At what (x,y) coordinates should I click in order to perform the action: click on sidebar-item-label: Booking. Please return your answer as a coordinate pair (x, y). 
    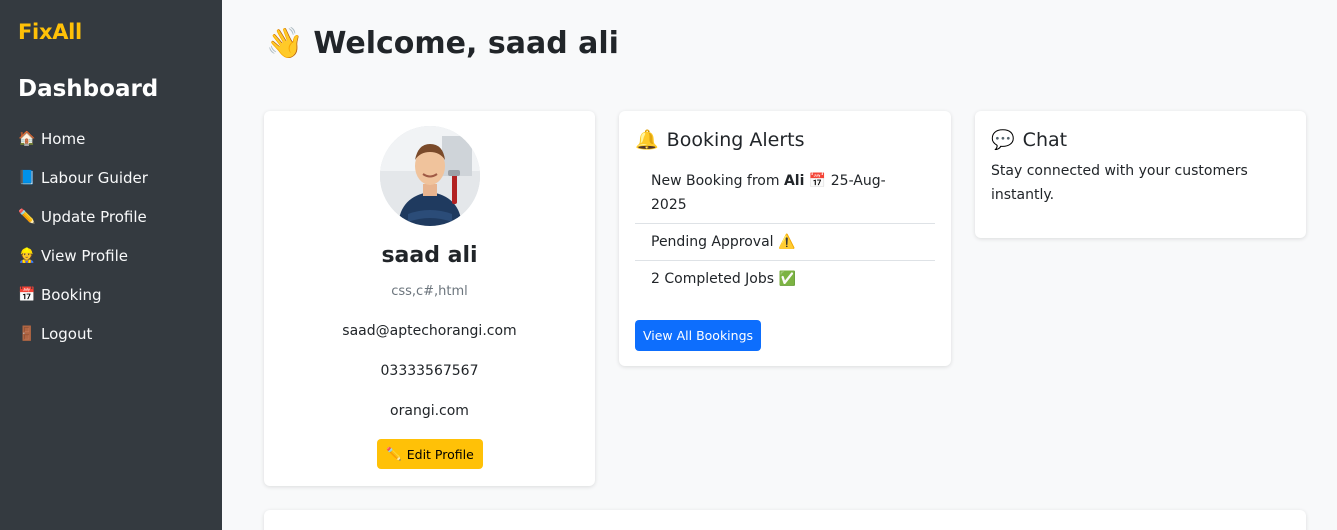
    Looking at the image, I should click on (71, 294).